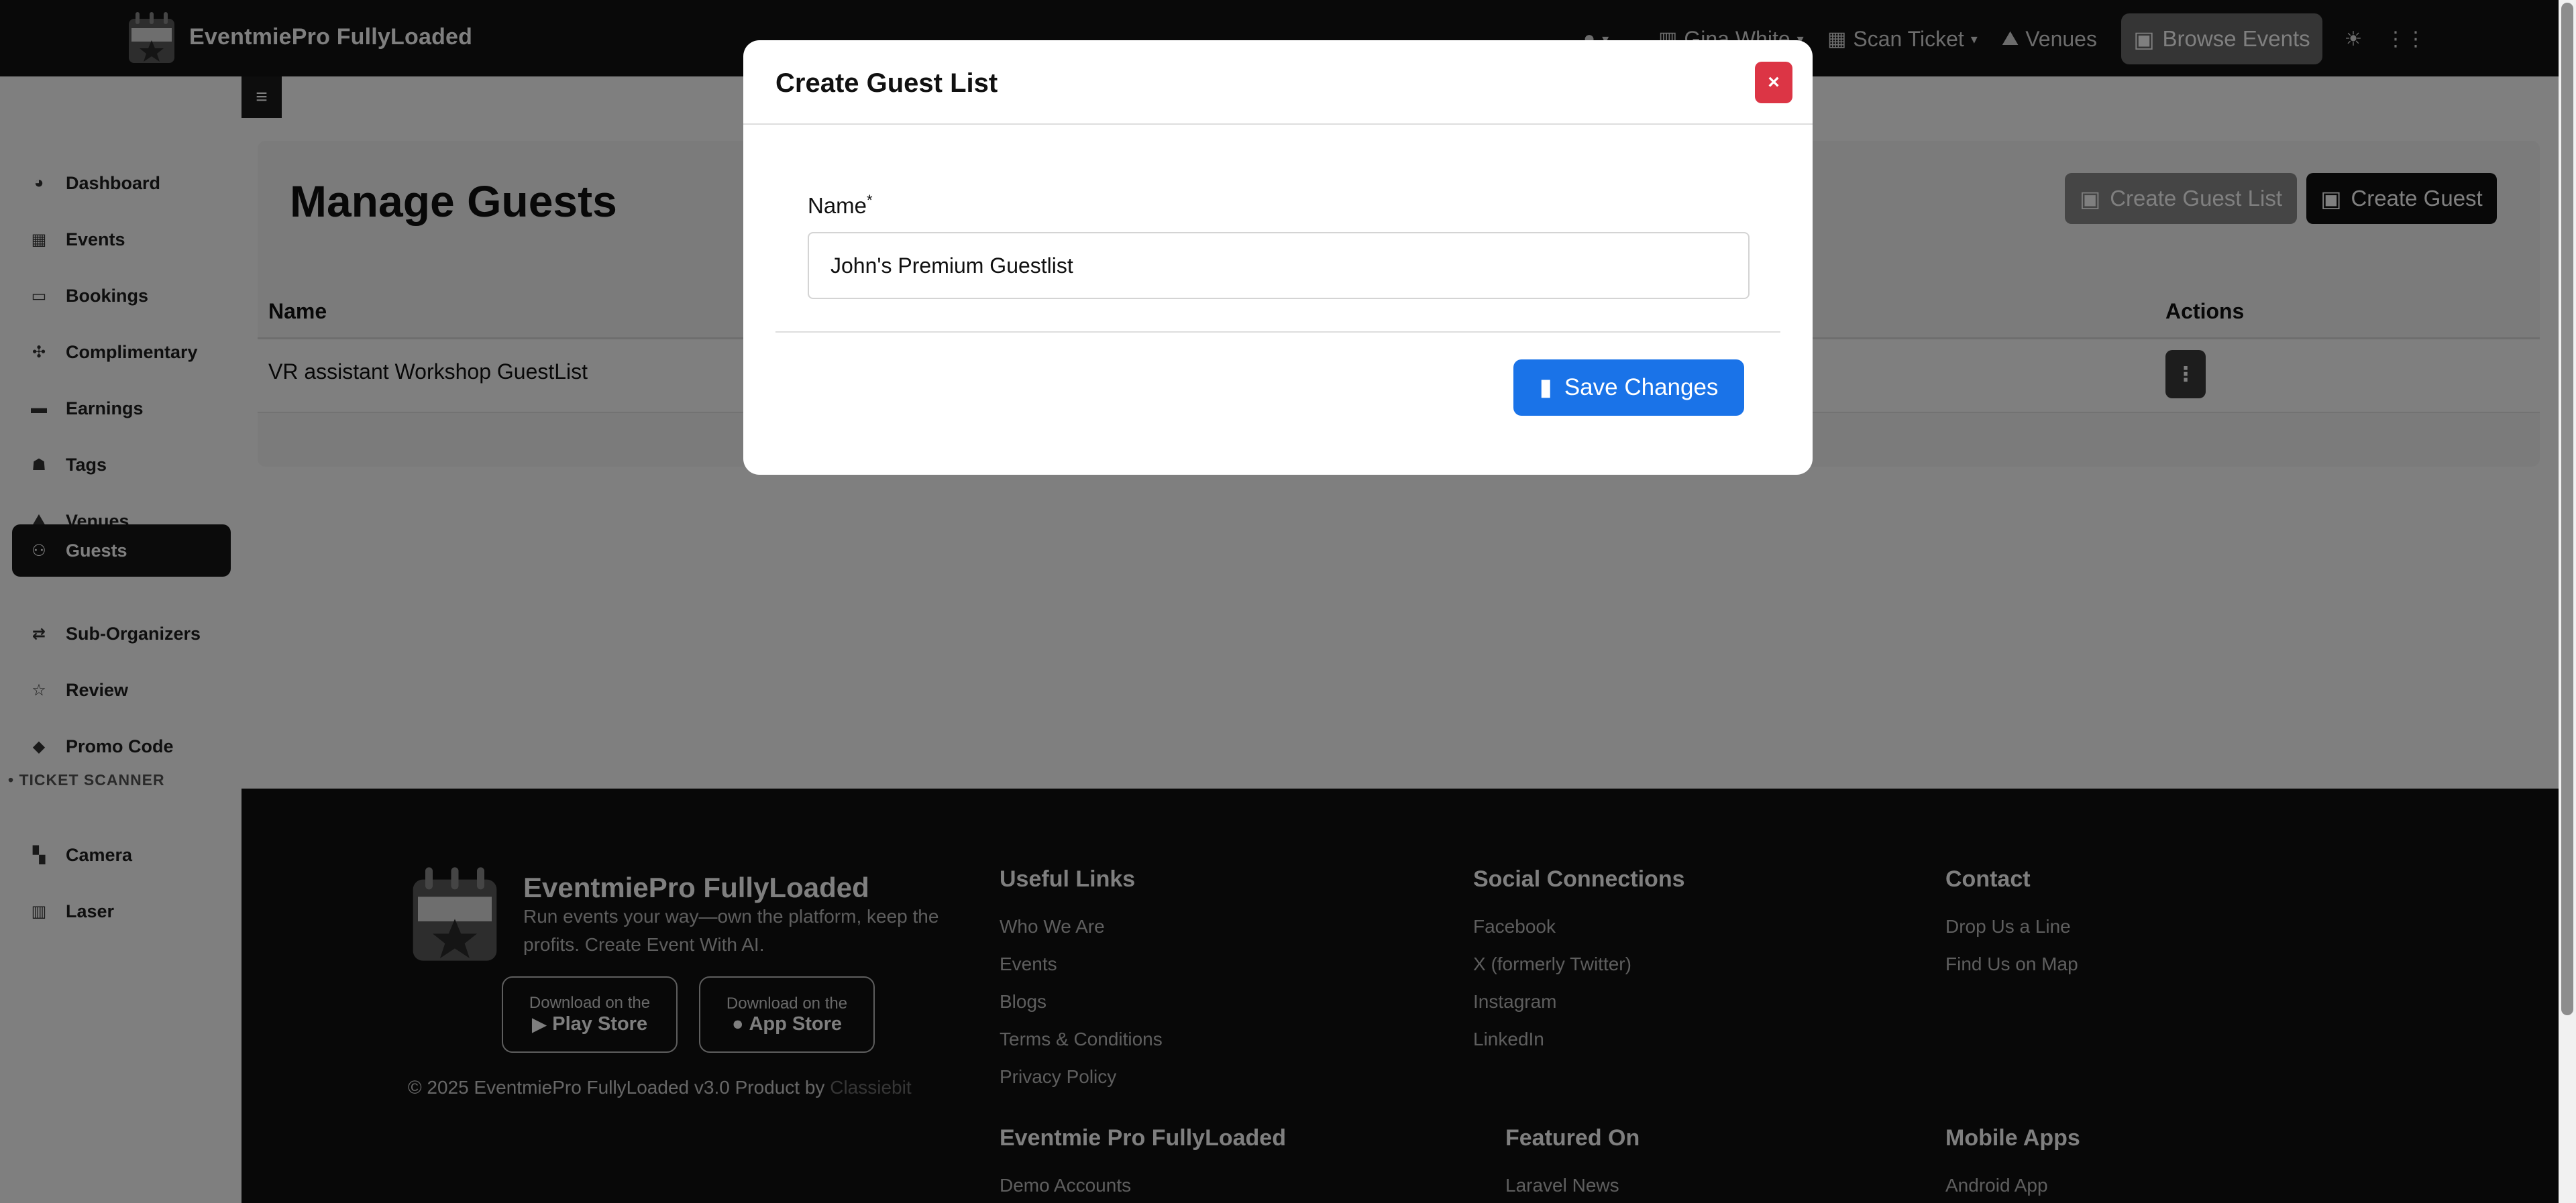 The image size is (2576, 1203). I want to click on save-changes-button: ▮ Save Changes, so click(1628, 387).